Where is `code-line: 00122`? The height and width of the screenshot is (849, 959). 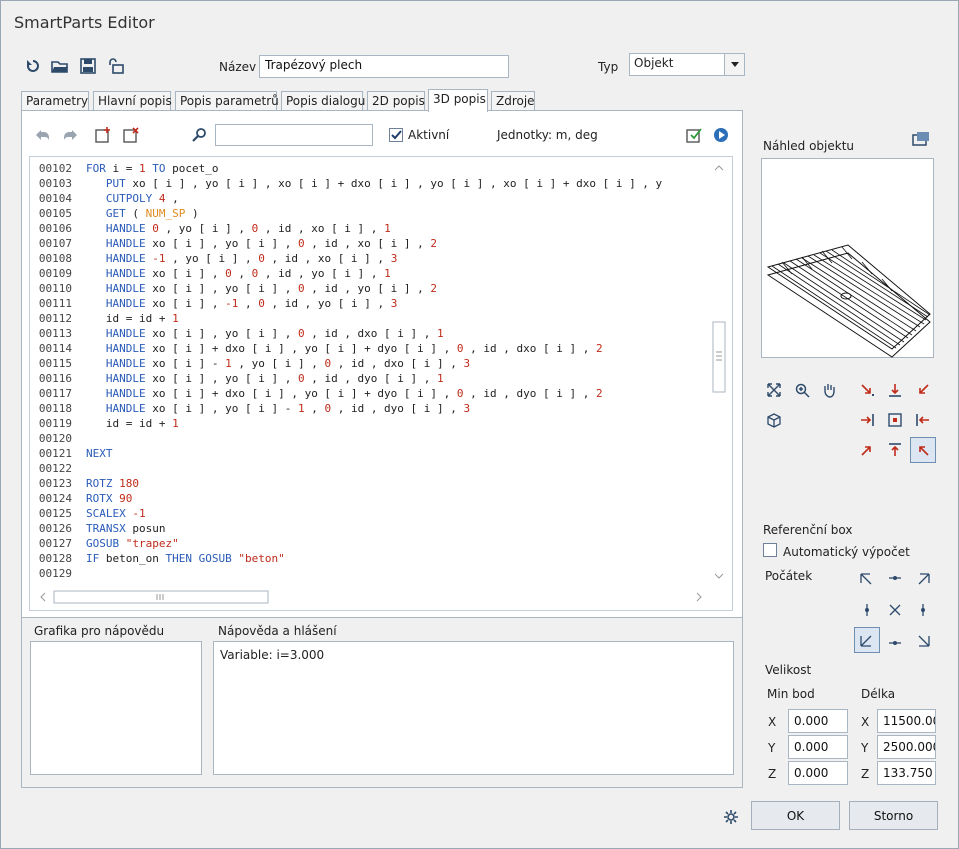
code-line: 00122 is located at coordinates (346, 468).